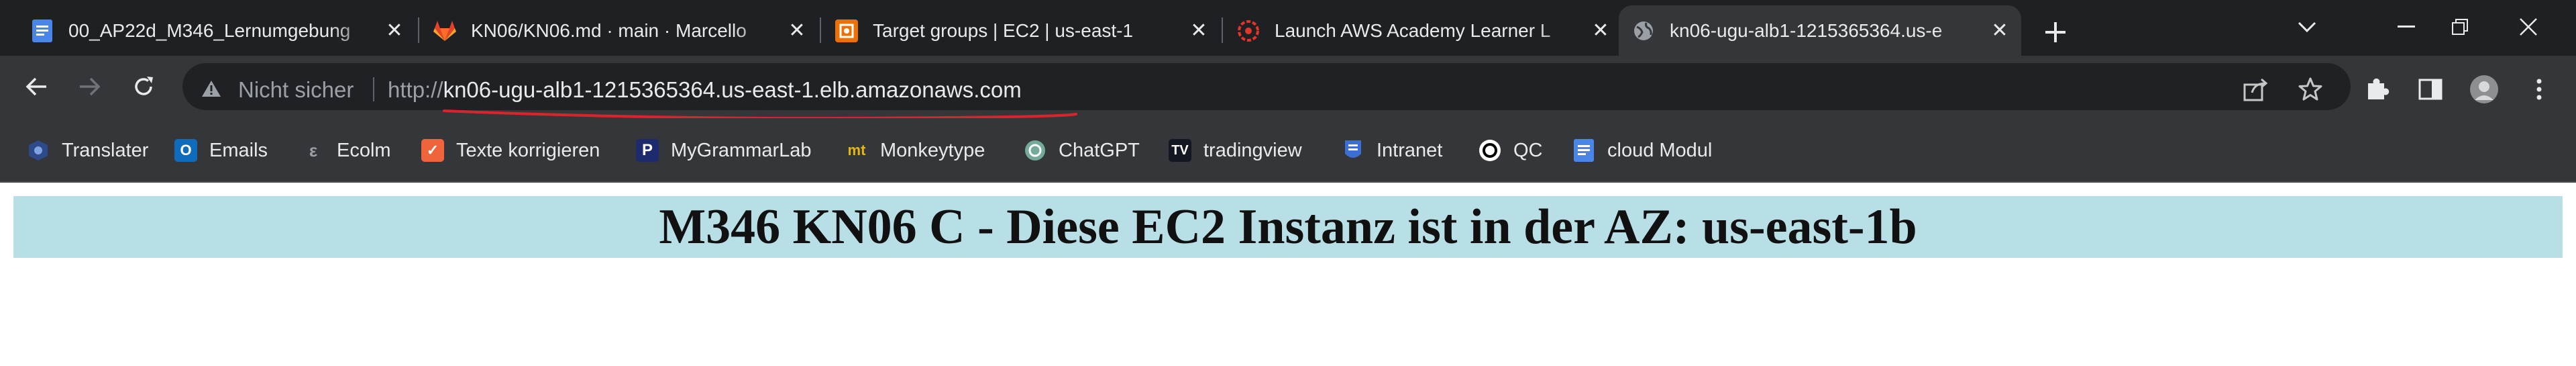 The width and height of the screenshot is (2576, 366). I want to click on share-button, so click(2256, 89).